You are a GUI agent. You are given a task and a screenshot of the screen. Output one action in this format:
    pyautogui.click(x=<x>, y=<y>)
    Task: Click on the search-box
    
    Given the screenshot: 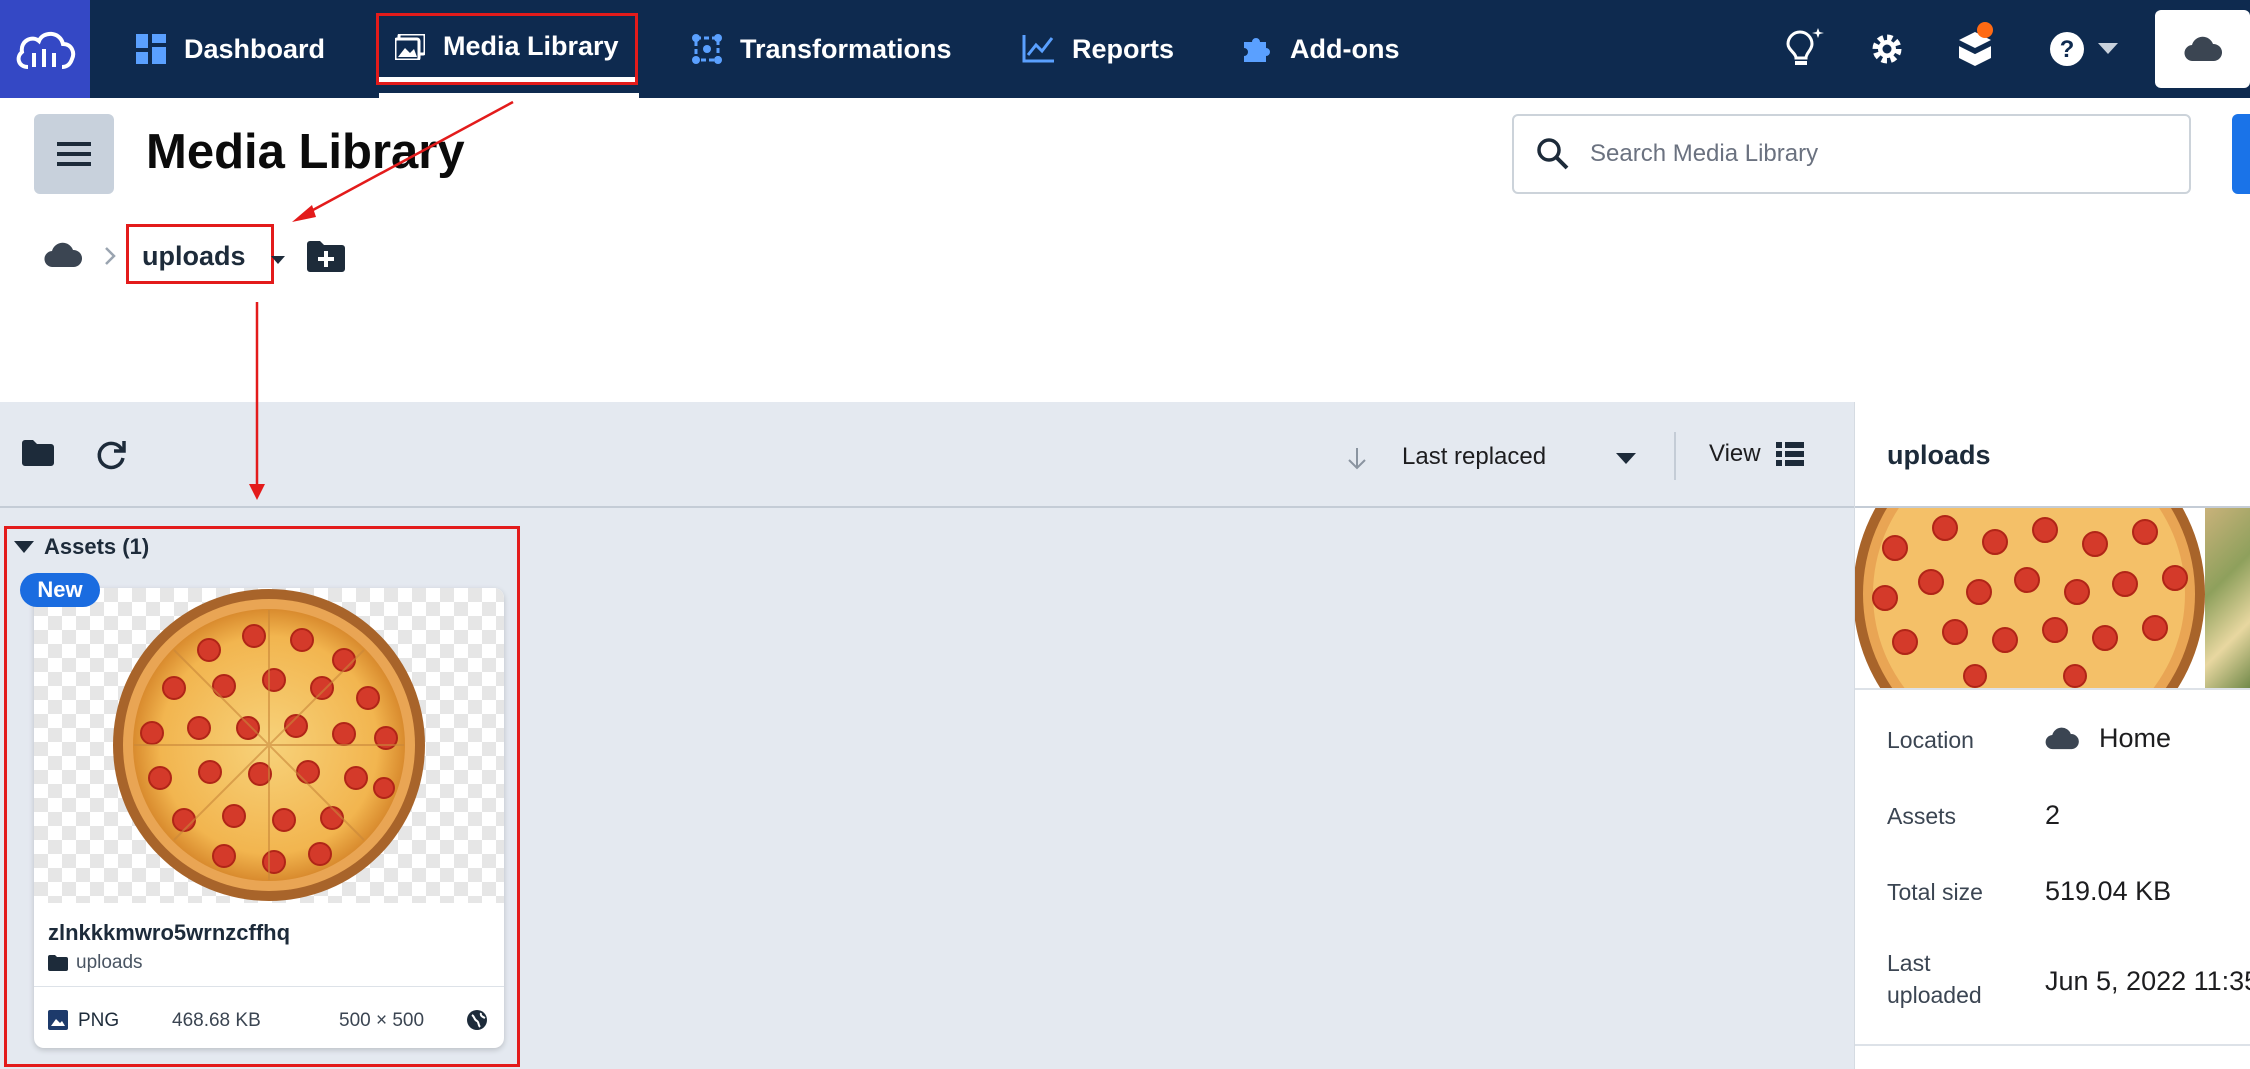 What is the action you would take?
    pyautogui.click(x=1851, y=154)
    